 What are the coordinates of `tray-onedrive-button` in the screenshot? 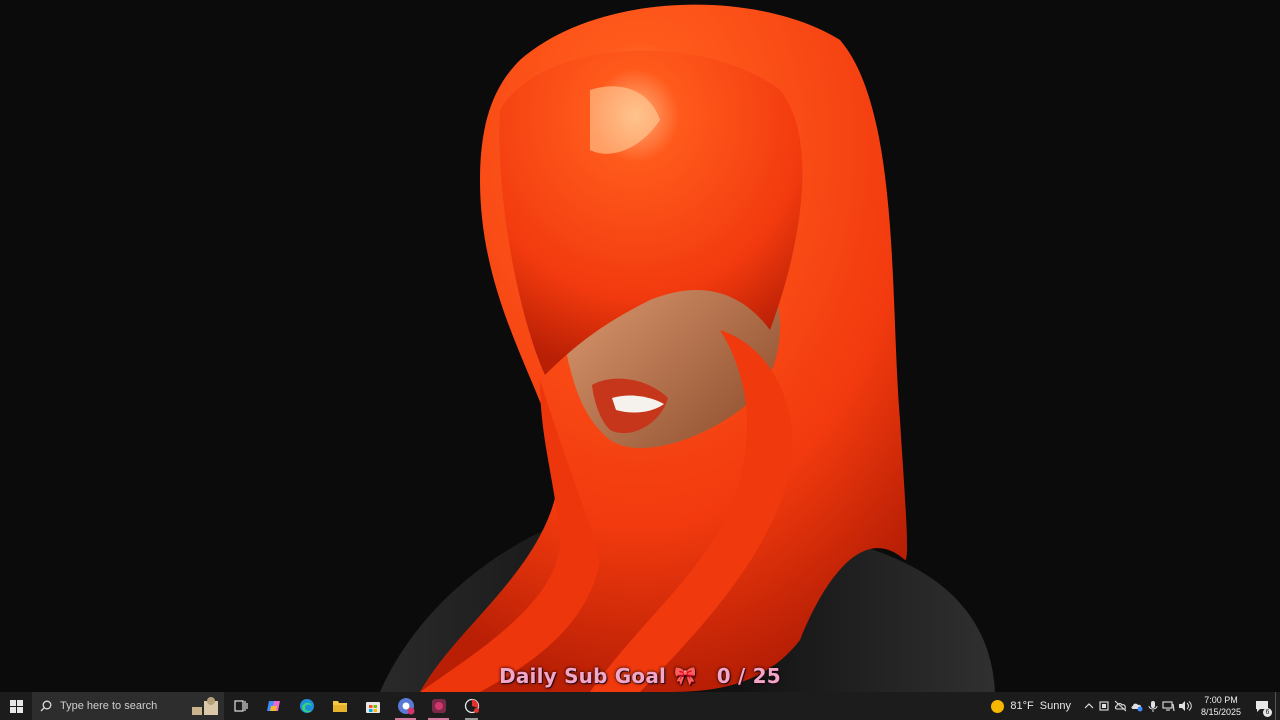 It's located at (1137, 706).